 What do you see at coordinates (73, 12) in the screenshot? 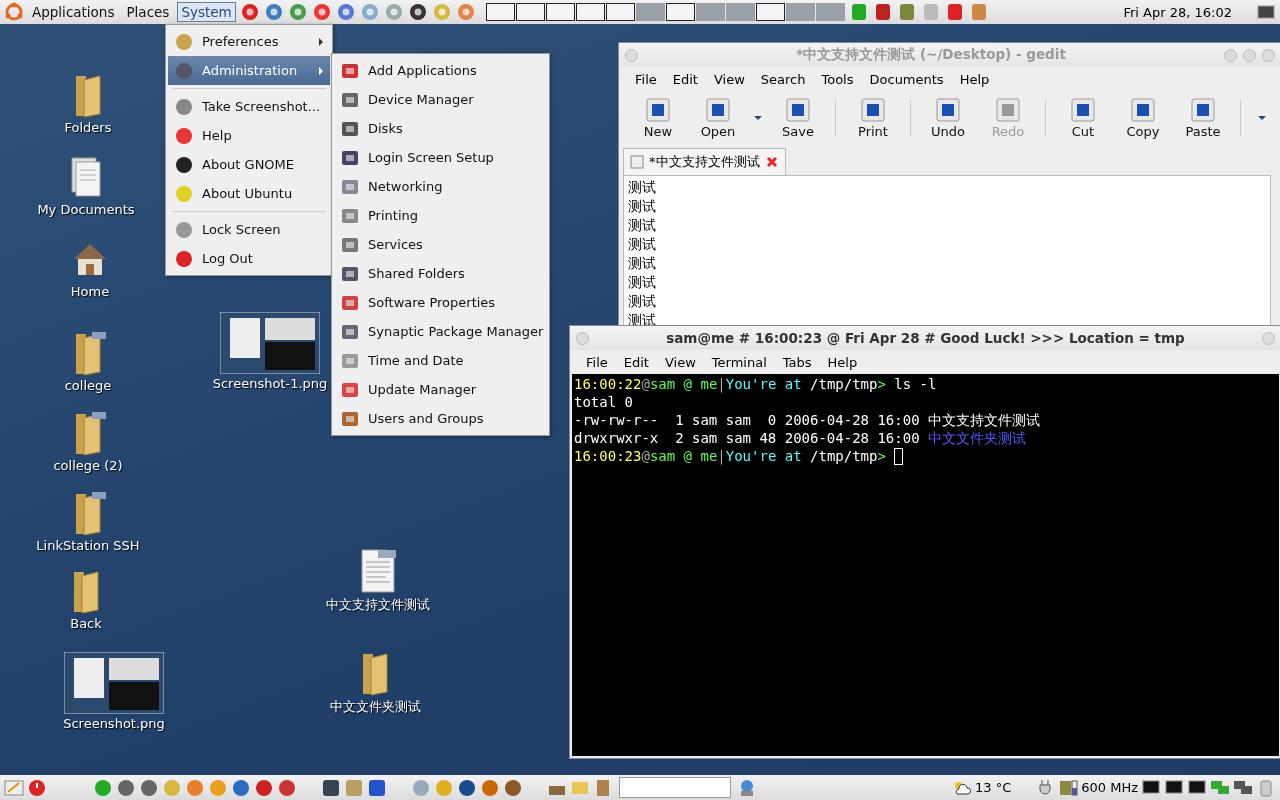
I see `panel-menu: Applications` at bounding box center [73, 12].